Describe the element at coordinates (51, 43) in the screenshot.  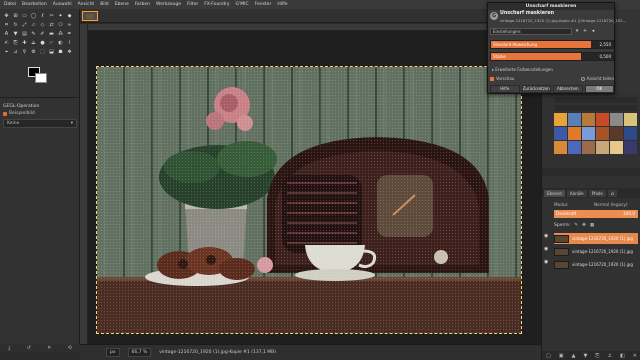
I see `smudge-icon: ☞` at that location.